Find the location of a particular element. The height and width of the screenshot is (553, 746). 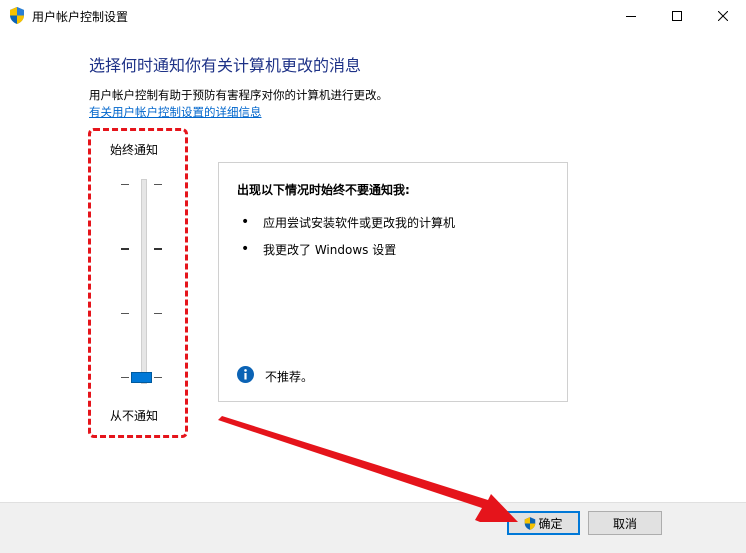

description-text: 用户帐户控制有助于预防有害程序对你的计算机进行更改。 is located at coordinates (238, 95).